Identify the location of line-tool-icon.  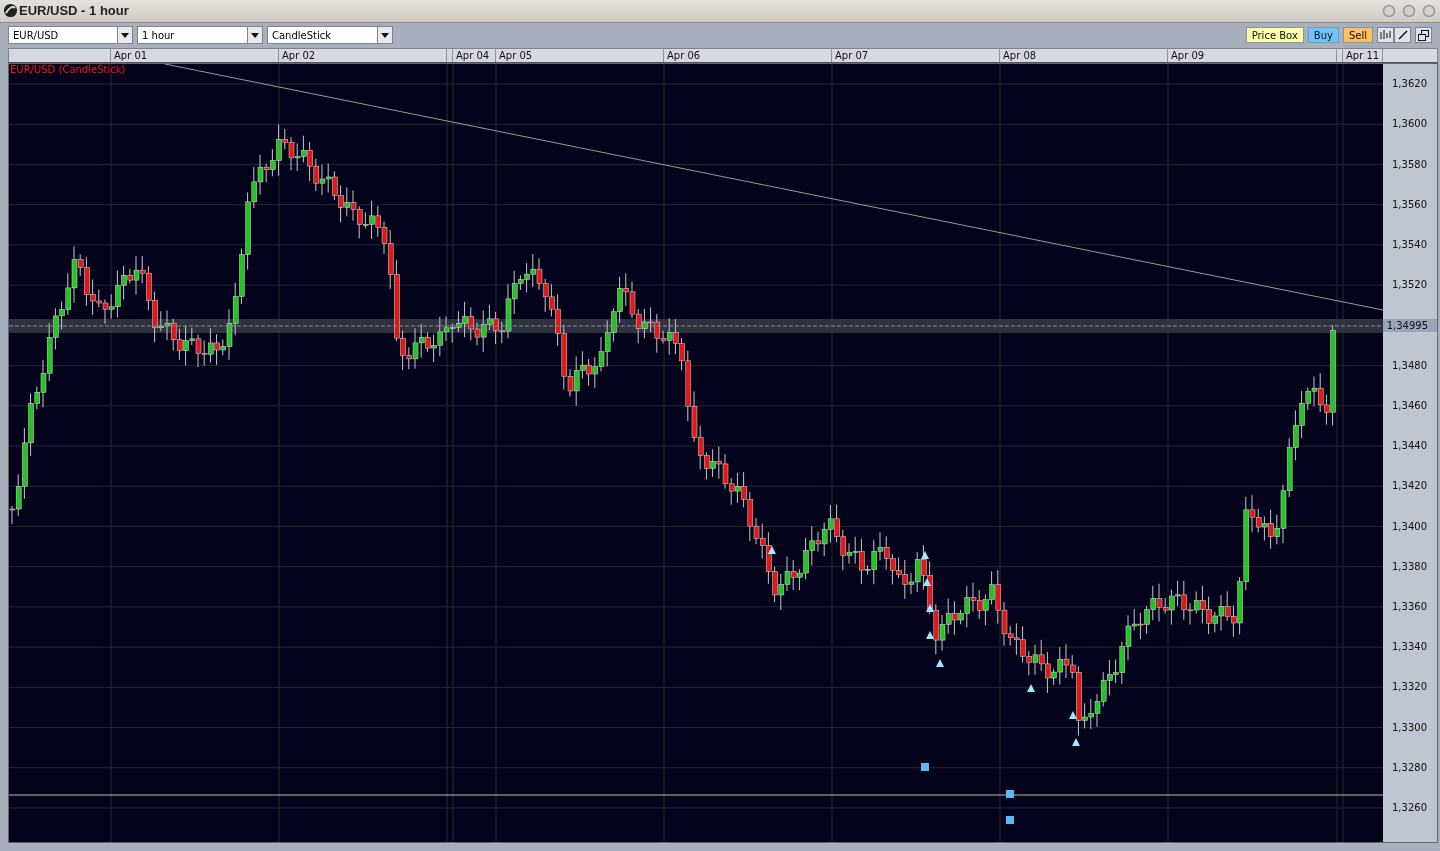
(1402, 35).